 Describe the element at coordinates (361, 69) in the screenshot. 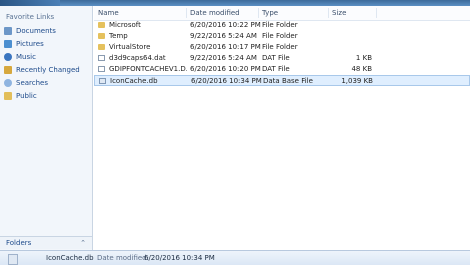

I see `file-size: 48 KB` at that location.